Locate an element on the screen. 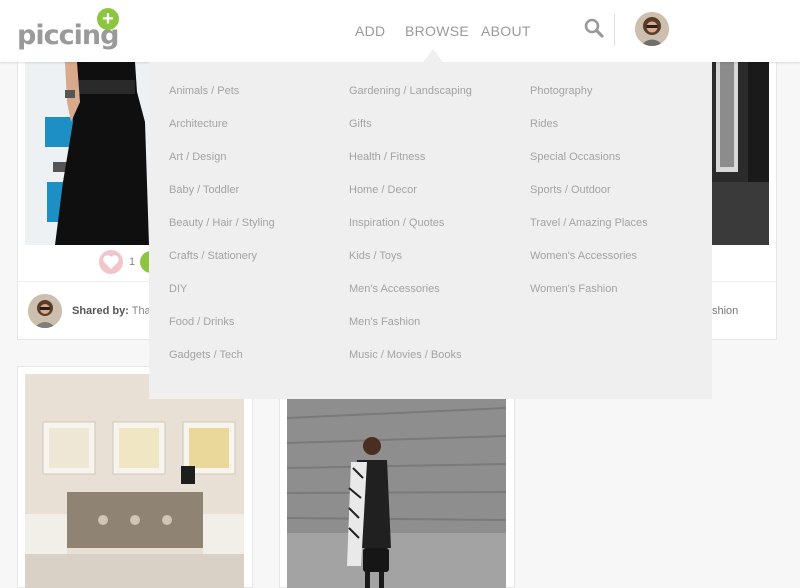 Image resolution: width=800 pixels, height=588 pixels. category-link: Baby / Toddler is located at coordinates (204, 190).